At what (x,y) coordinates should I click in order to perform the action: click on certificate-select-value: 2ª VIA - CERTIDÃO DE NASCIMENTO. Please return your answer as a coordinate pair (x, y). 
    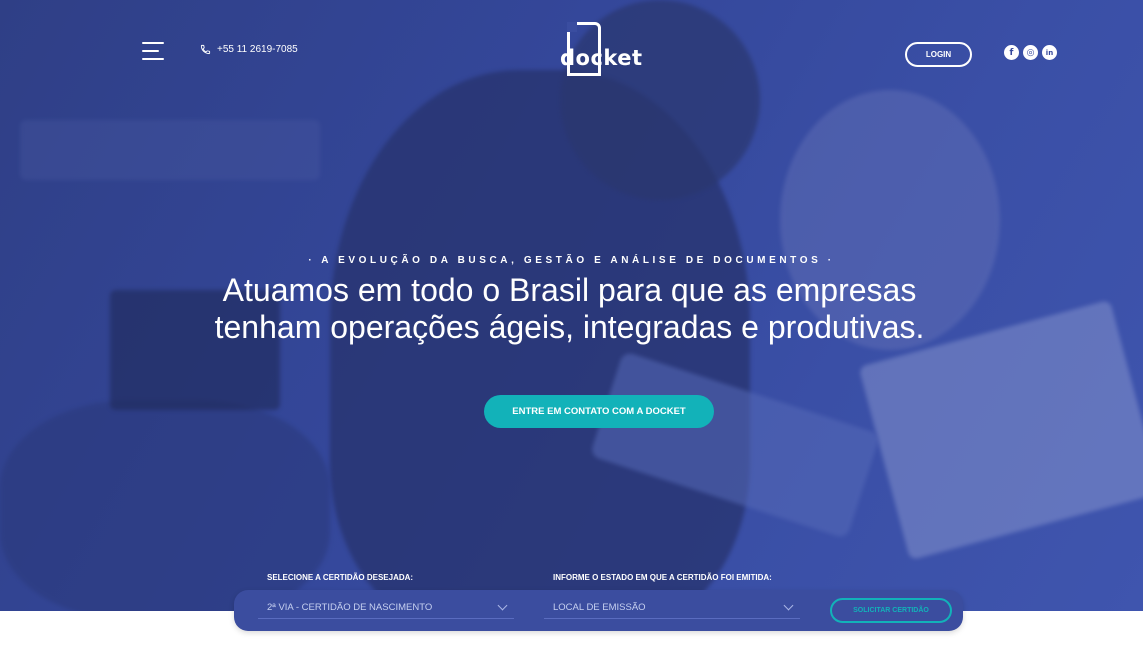
    Looking at the image, I should click on (350, 607).